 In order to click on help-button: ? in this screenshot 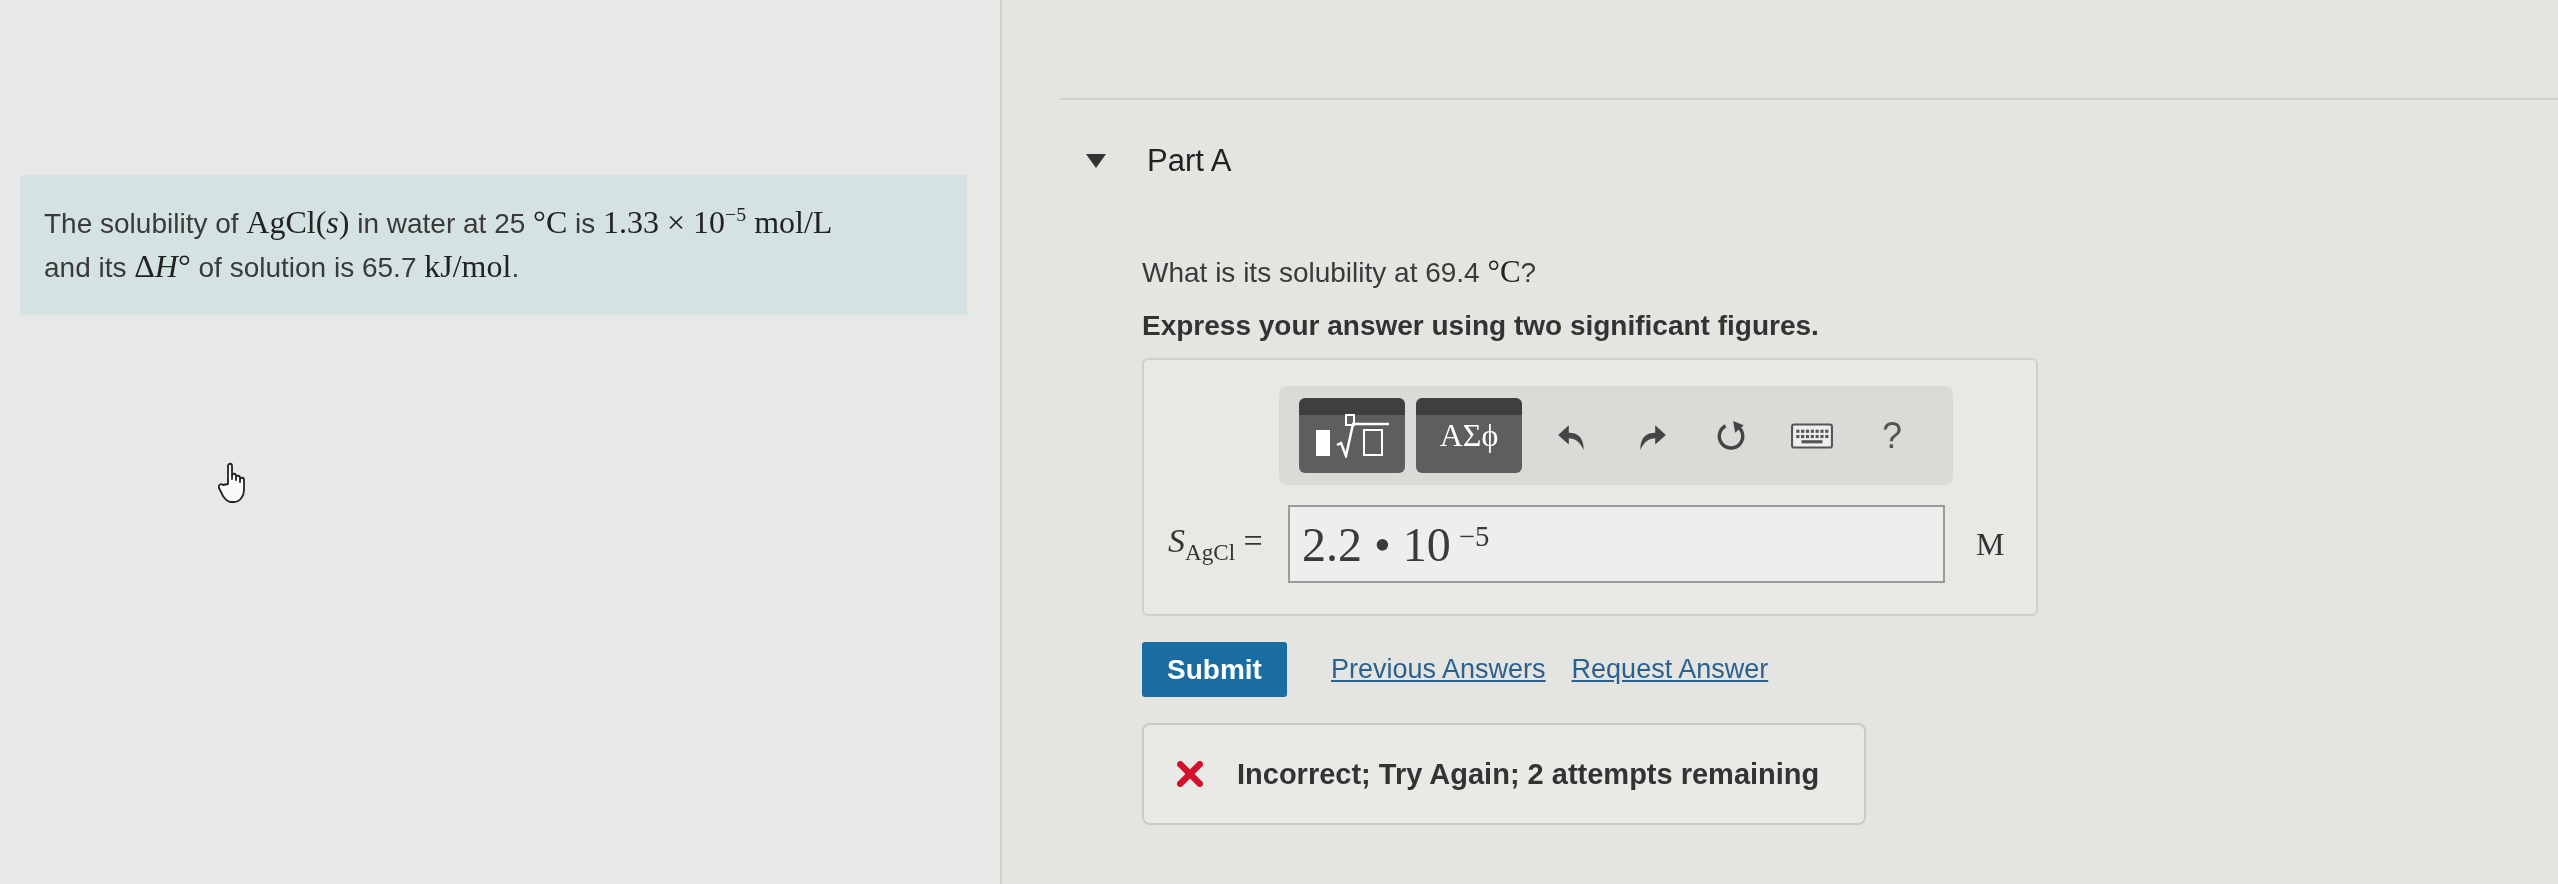, I will do `click(1892, 435)`.